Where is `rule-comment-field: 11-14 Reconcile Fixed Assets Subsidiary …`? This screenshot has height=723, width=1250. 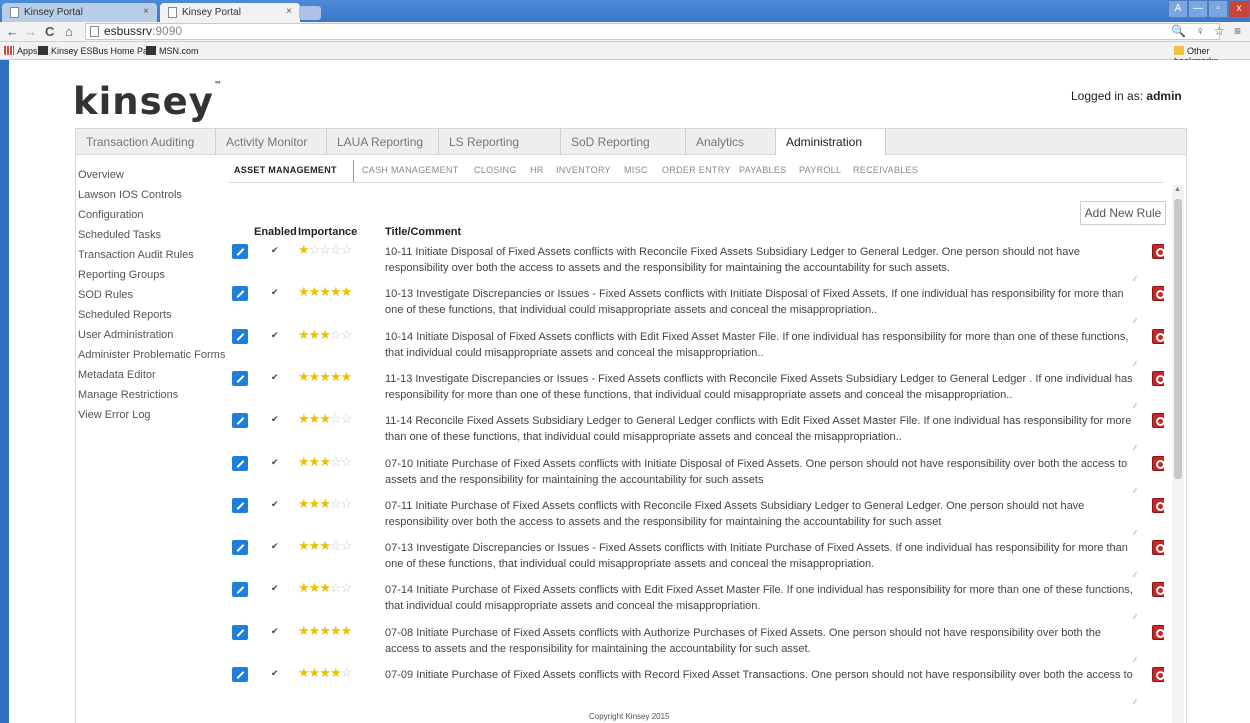
rule-comment-field: 11-14 Reconcile Fixed Assets Subsidiary … is located at coordinates (761, 429).